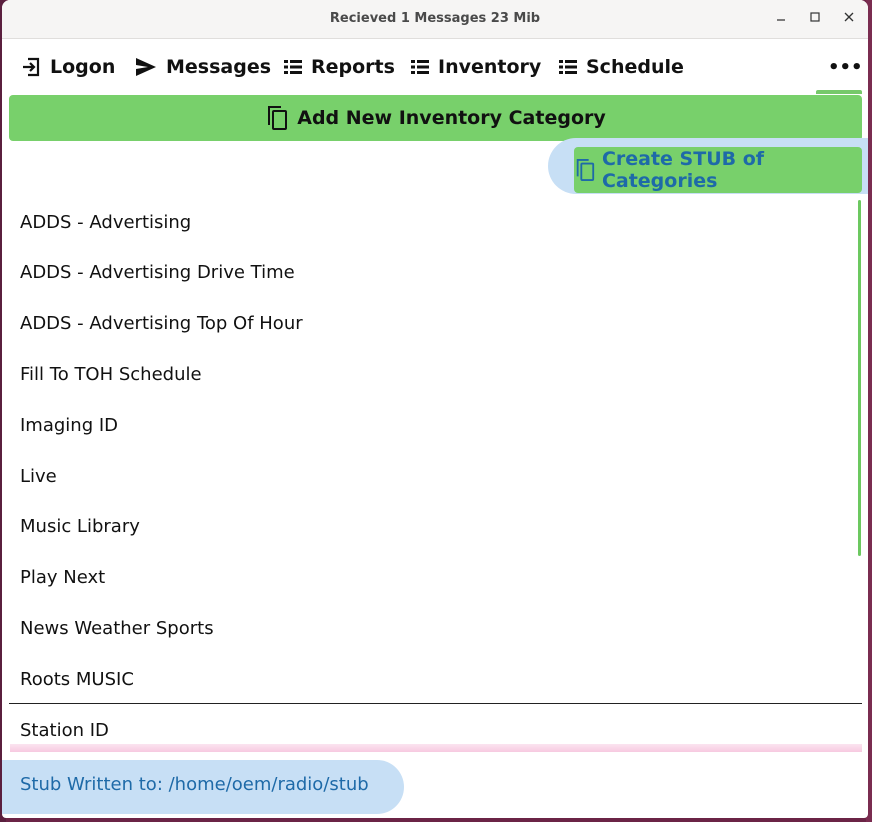 This screenshot has width=872, height=822. I want to click on nav-reports-label: Reports, so click(353, 67).